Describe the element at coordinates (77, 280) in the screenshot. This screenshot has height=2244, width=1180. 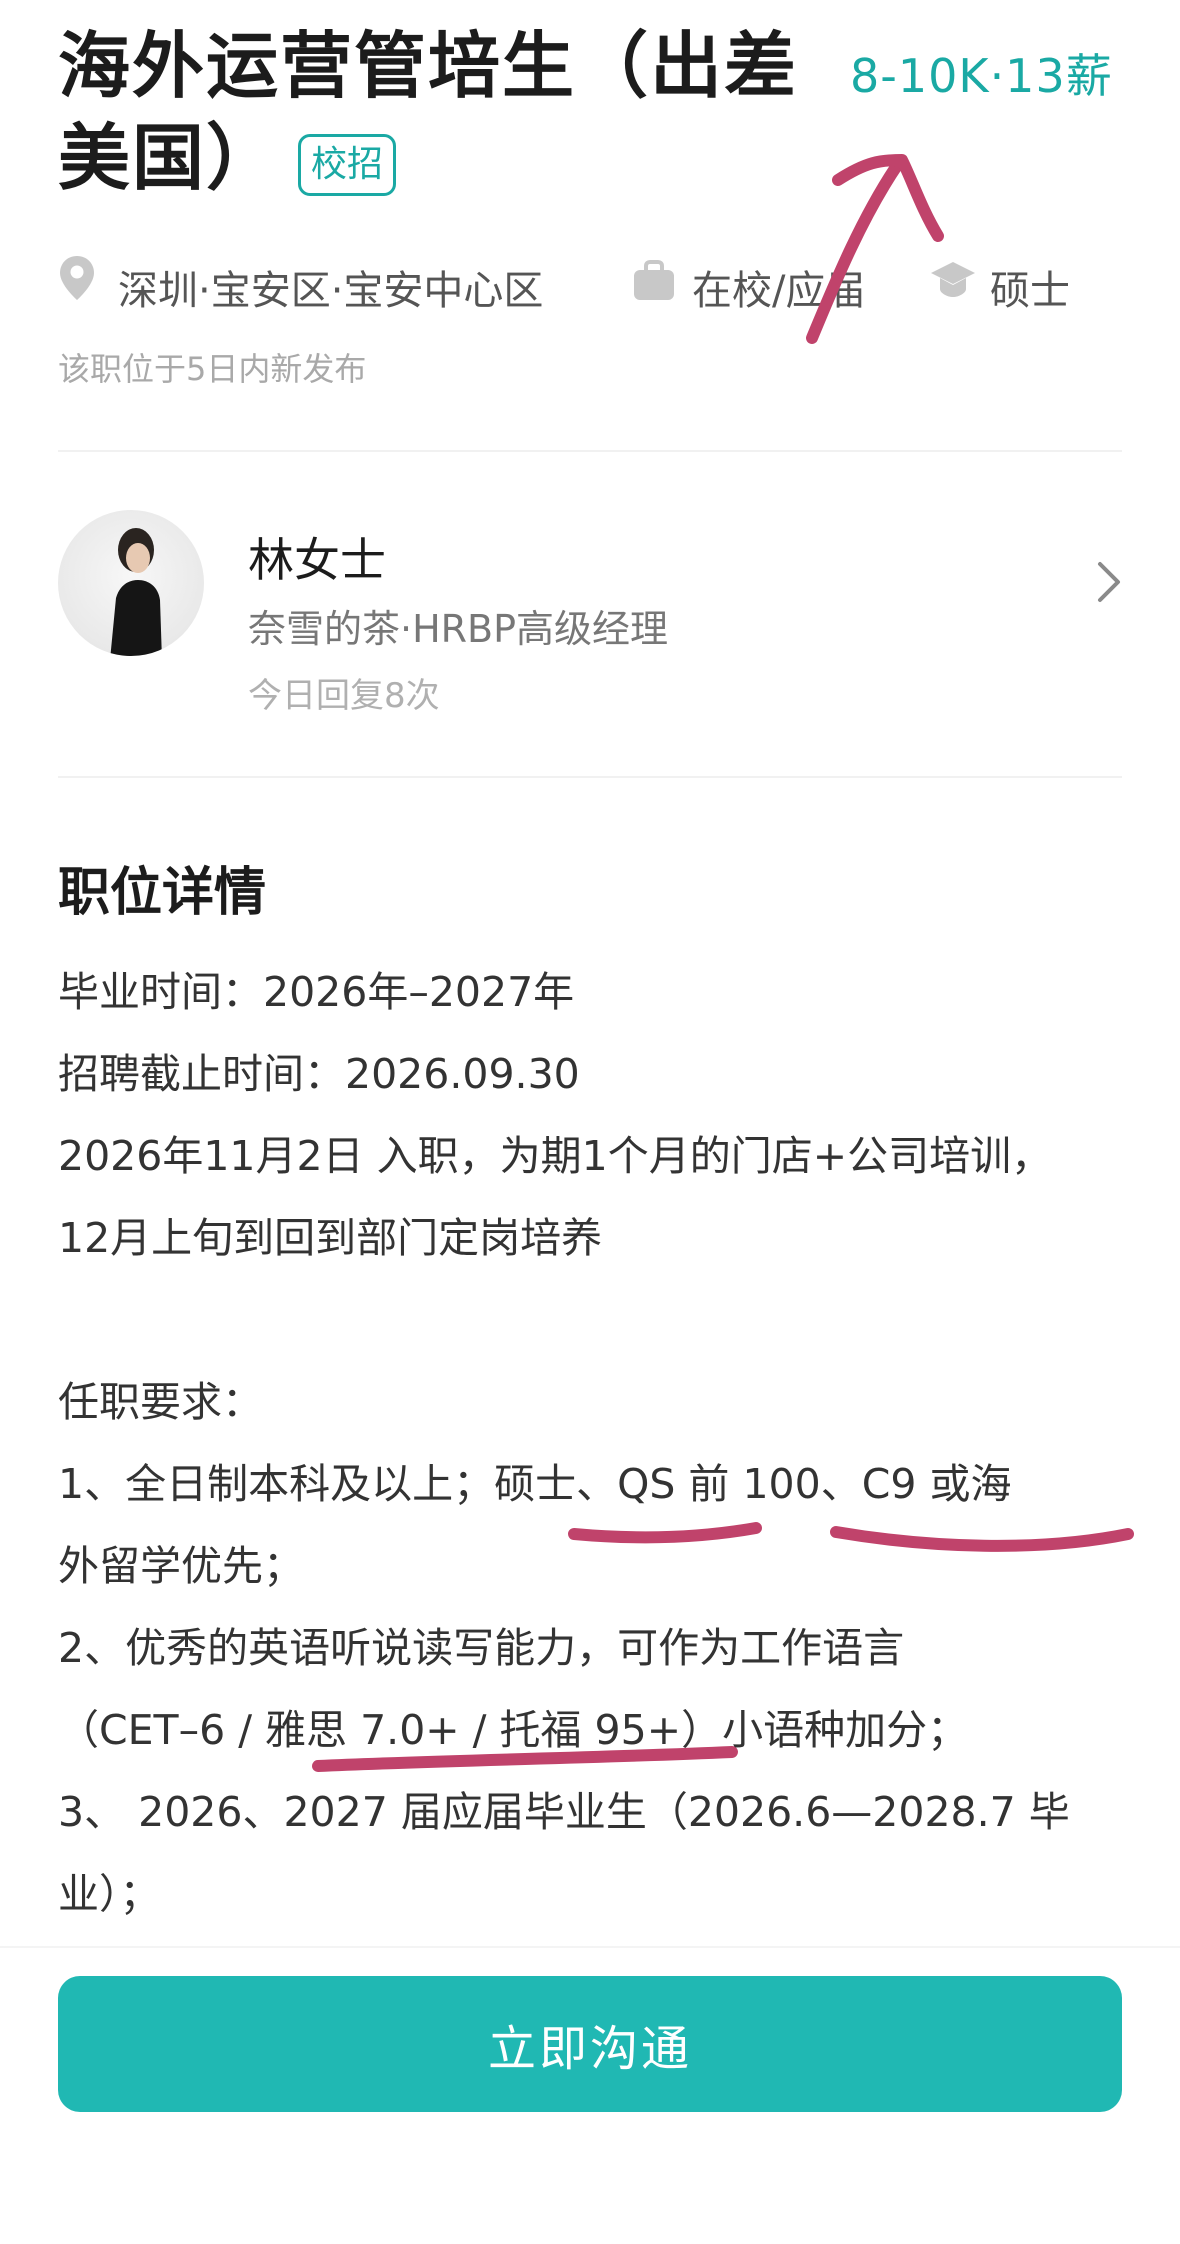
I see `location-pin-icon` at that location.